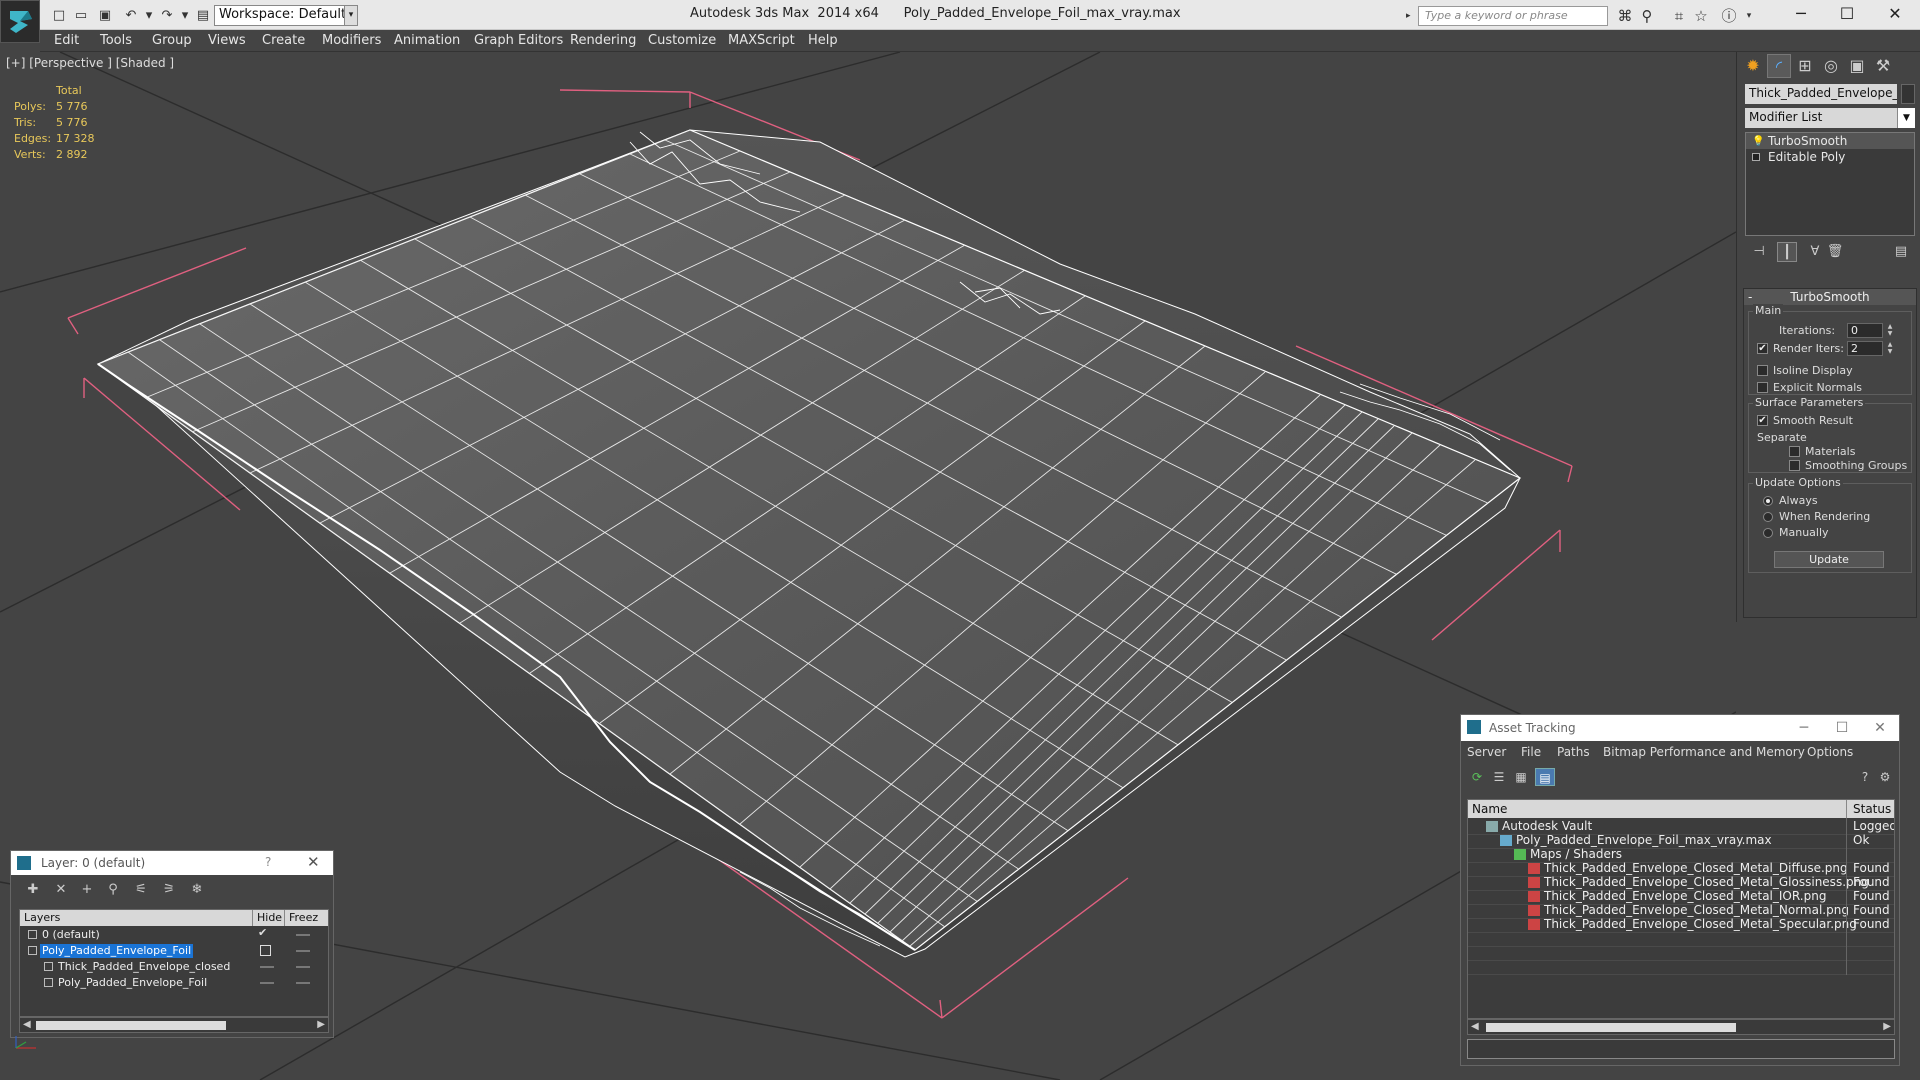 The image size is (1920, 1080). Describe the element at coordinates (131, 15) in the screenshot. I see `undo-icon: ↶` at that location.